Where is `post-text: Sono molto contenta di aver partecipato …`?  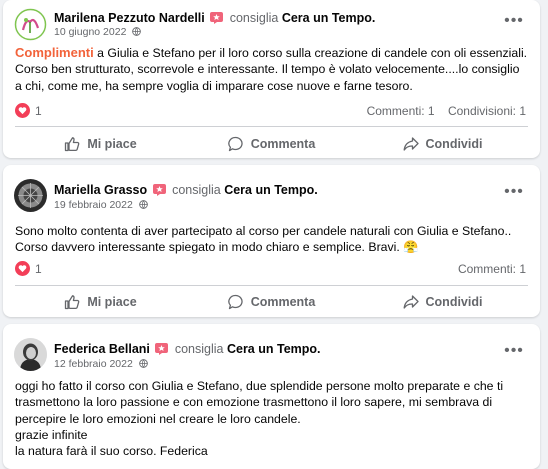
post-text: Sono molto contenta di aver partecipato … is located at coordinates (263, 239).